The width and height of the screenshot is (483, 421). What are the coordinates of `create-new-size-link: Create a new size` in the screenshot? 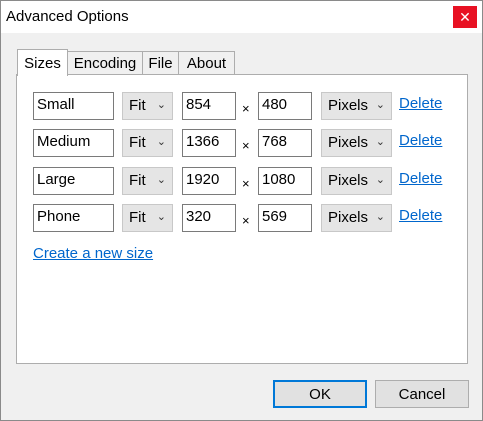 It's located at (93, 253).